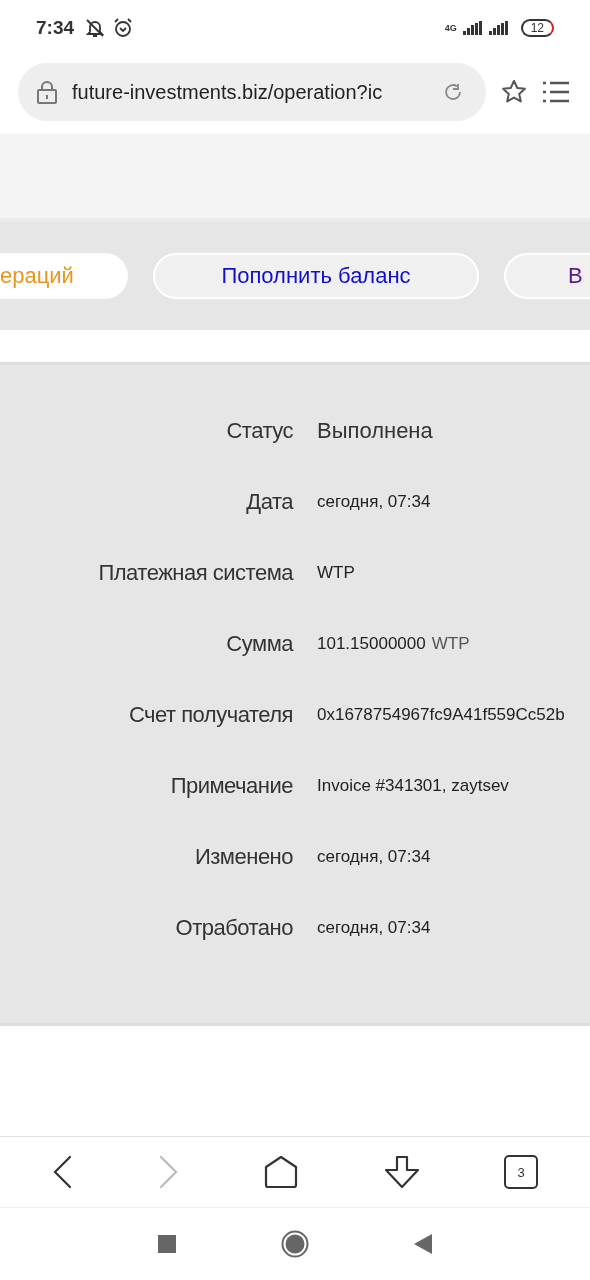 This screenshot has height=1280, width=590. I want to click on network-type: 4G, so click(450, 28).